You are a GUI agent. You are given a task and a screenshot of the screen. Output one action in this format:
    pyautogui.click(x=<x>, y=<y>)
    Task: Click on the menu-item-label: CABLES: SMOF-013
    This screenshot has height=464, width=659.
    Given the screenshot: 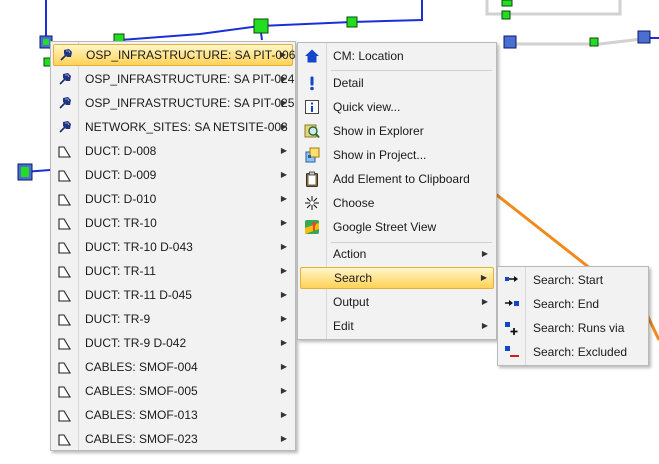 What is the action you would take?
    pyautogui.click(x=141, y=415)
    